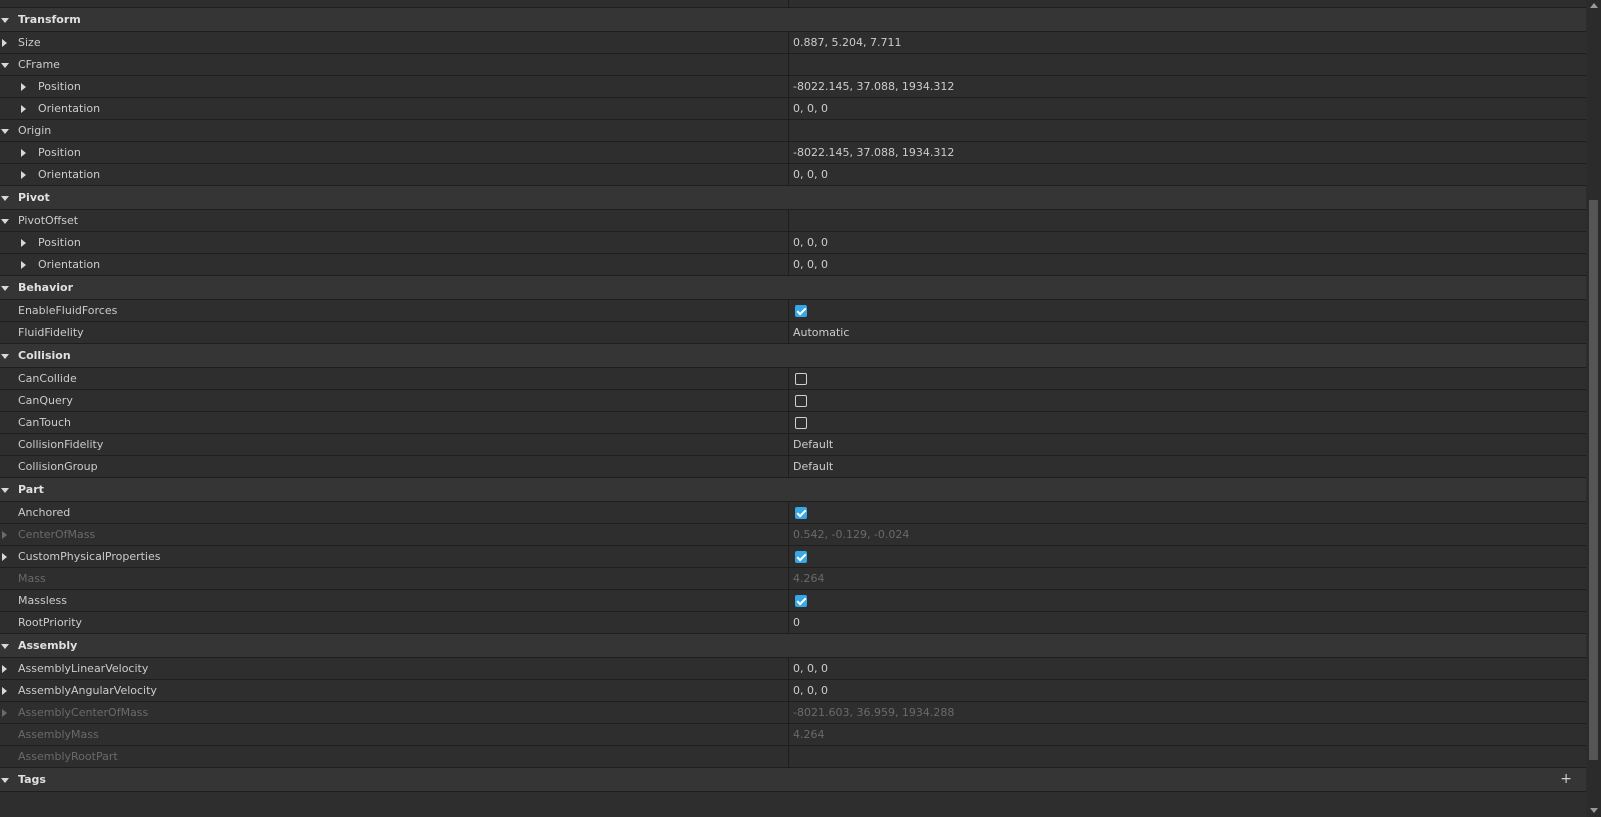 This screenshot has width=1601, height=817. I want to click on property-label: CustomPhysicalProperties, so click(89, 556).